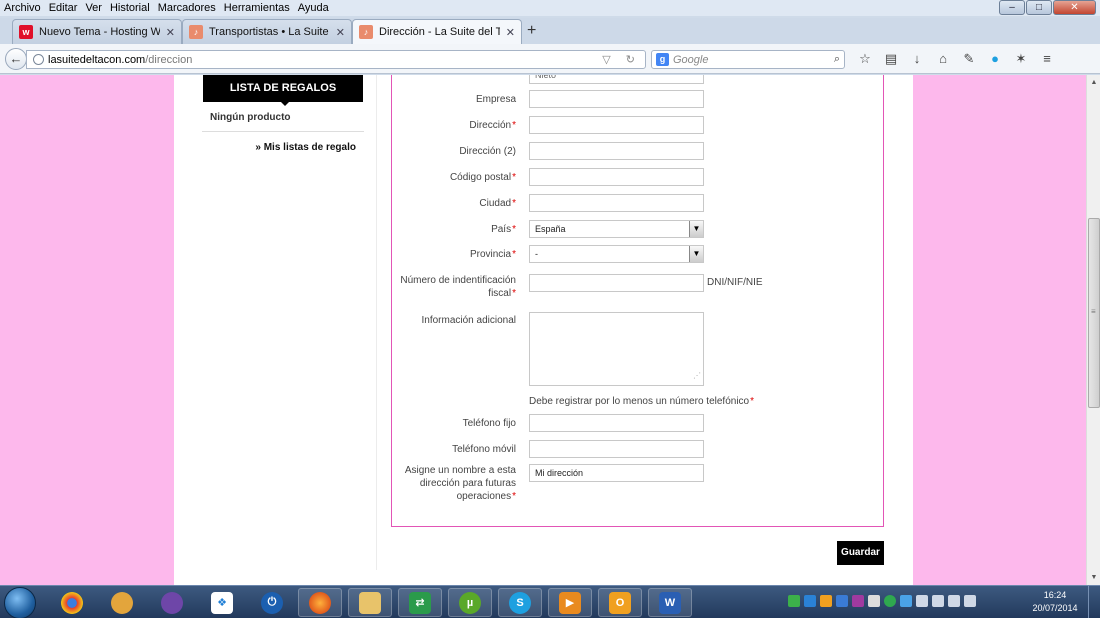  What do you see at coordinates (495, 99) in the screenshot?
I see `empresa-label: Empresa` at bounding box center [495, 99].